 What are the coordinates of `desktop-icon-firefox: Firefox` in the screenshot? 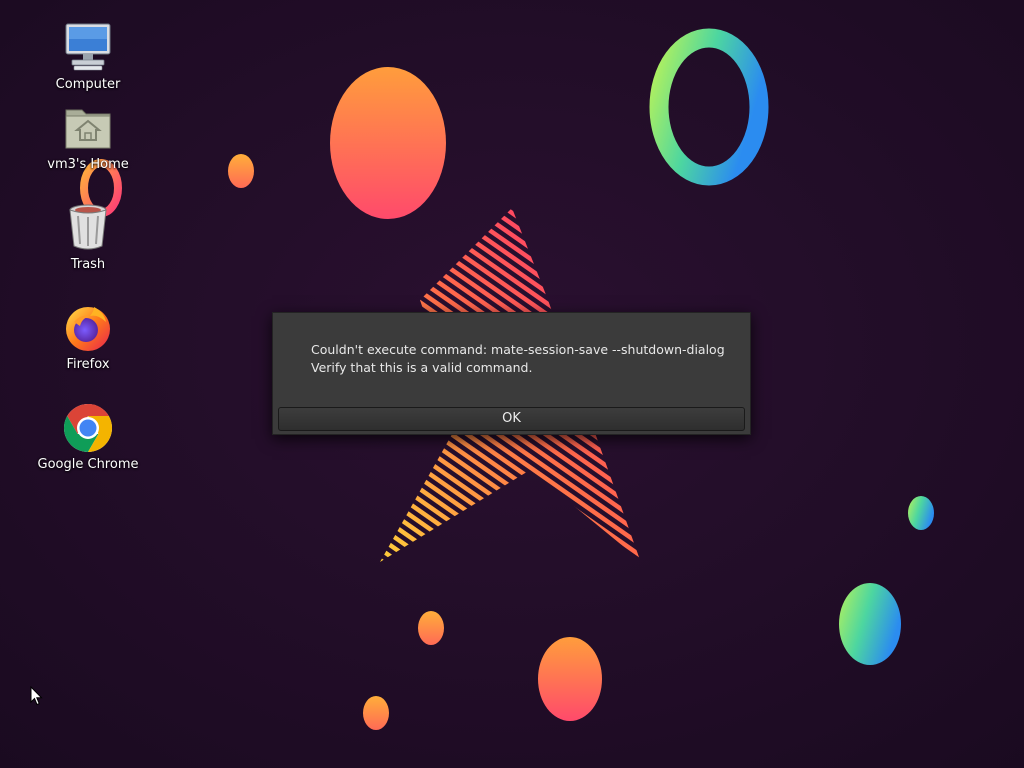 It's located at (88, 336).